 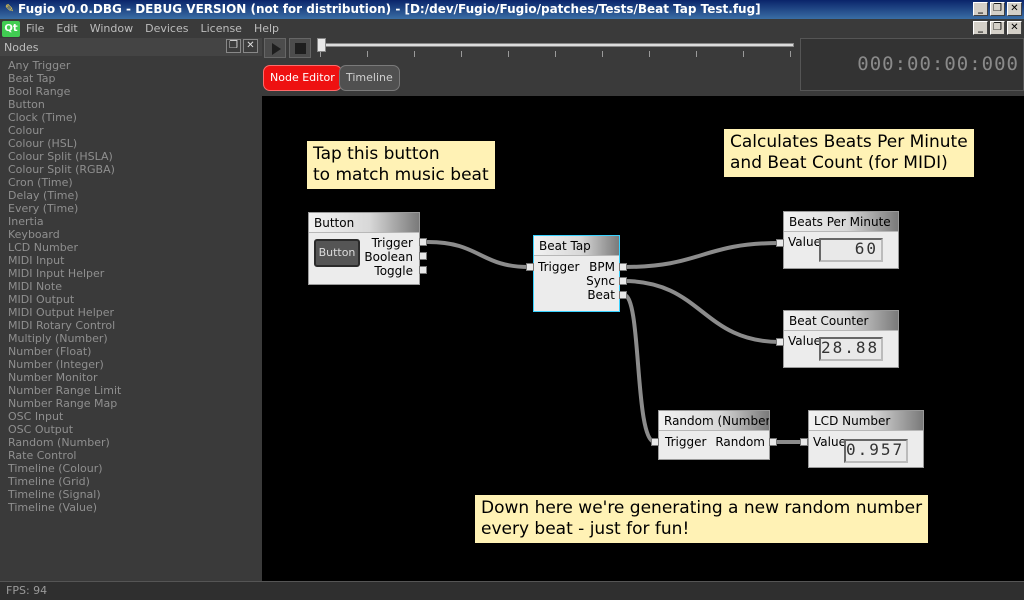 What do you see at coordinates (337, 253) in the screenshot?
I see `tap-button: Button` at bounding box center [337, 253].